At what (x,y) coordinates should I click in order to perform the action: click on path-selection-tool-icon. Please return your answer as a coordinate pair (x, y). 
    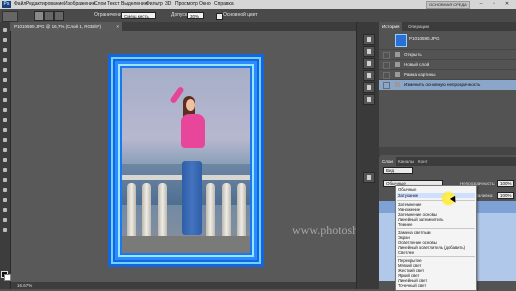
    Looking at the image, I should click on (5, 190).